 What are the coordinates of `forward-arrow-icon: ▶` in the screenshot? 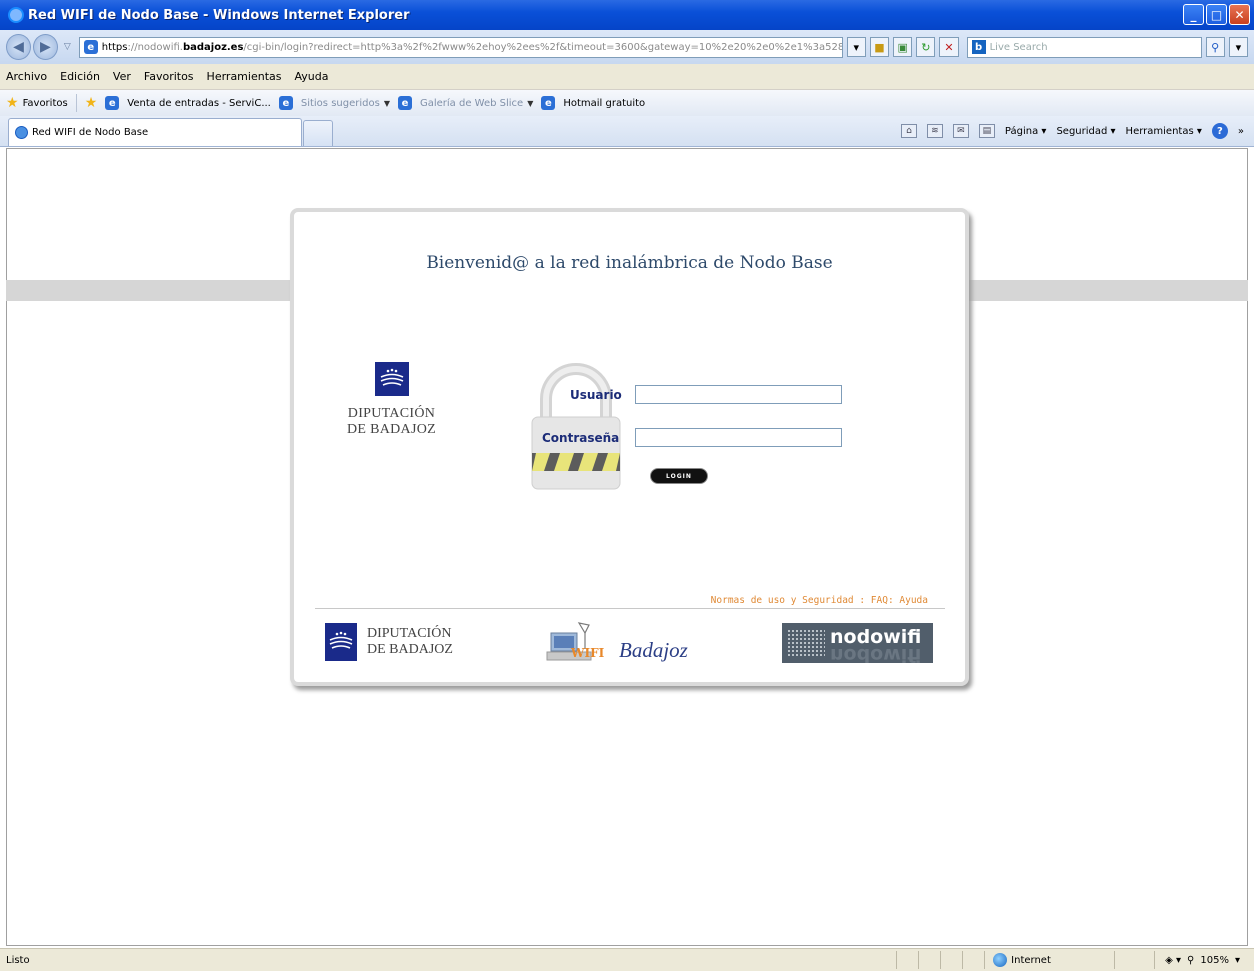 It's located at (45, 47).